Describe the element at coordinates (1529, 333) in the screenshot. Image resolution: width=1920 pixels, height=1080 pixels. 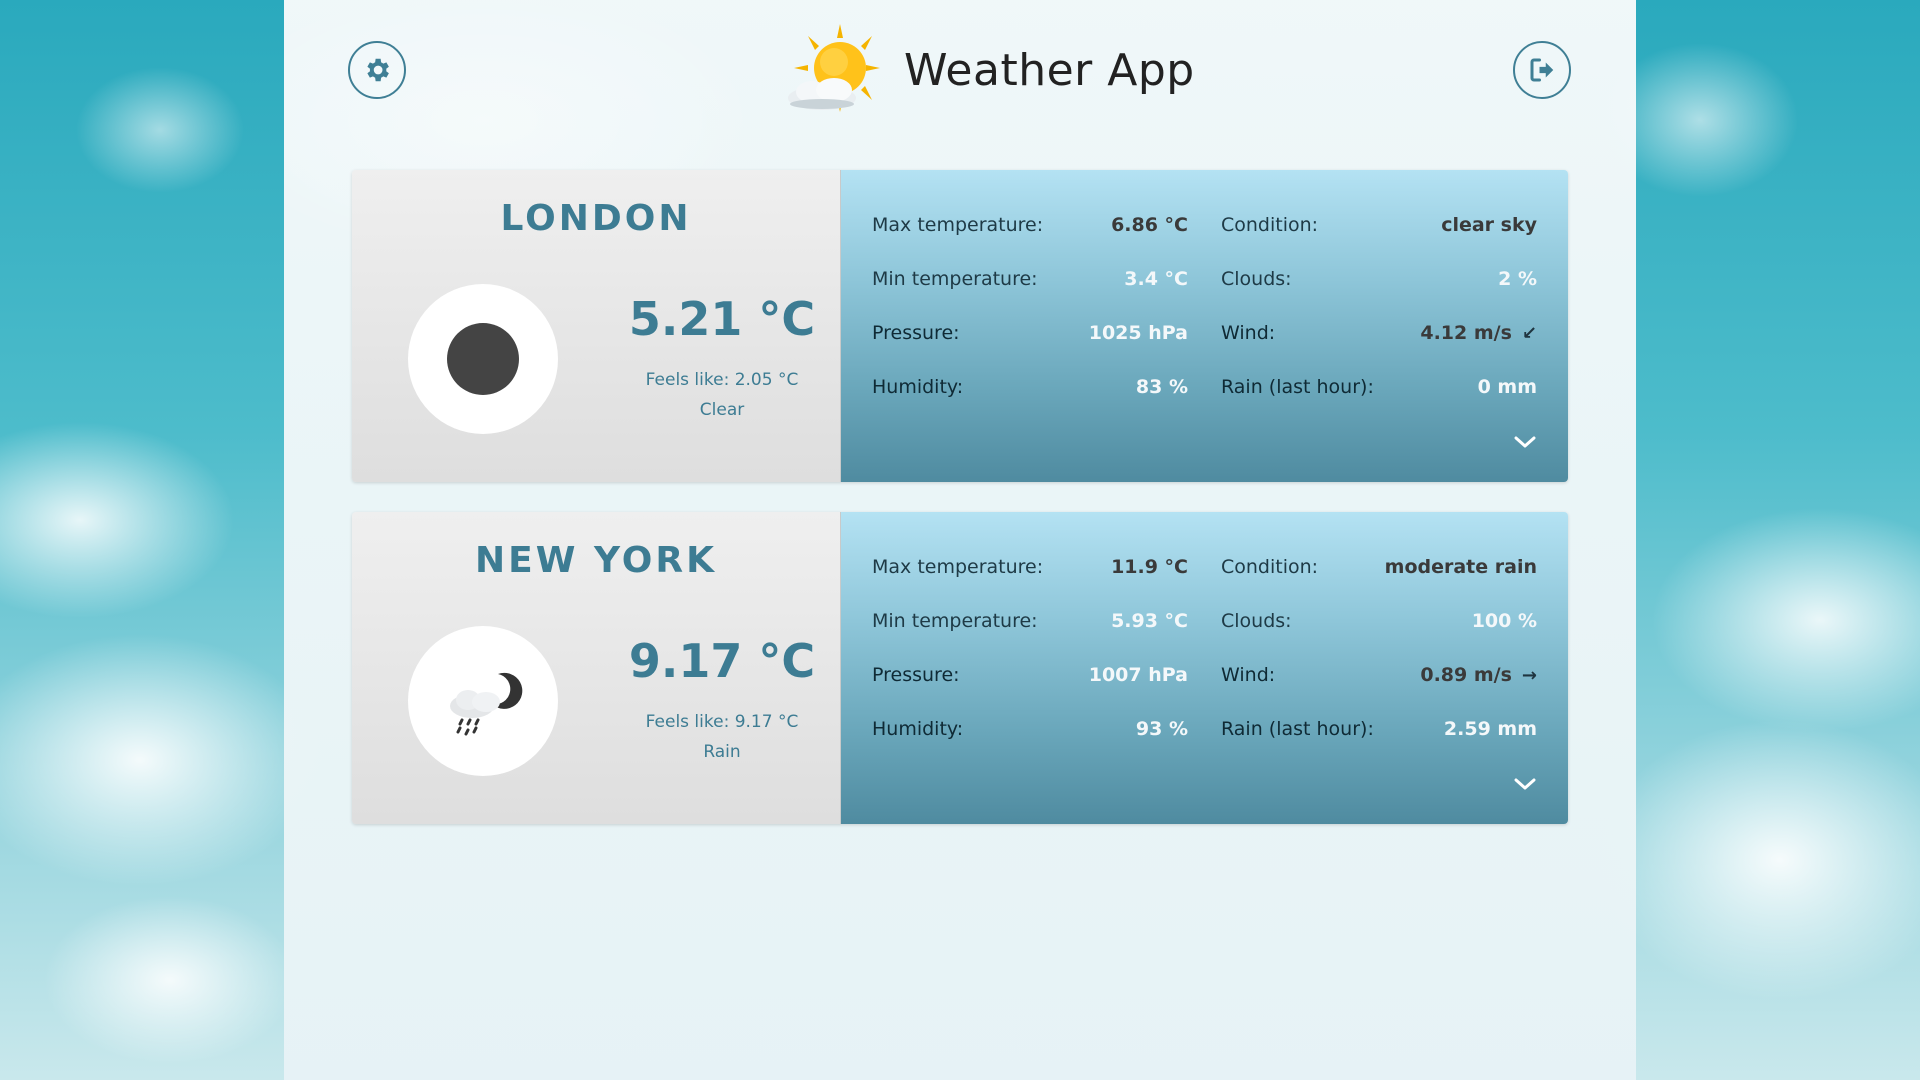
I see `wind-direction-icon: ↙` at that location.